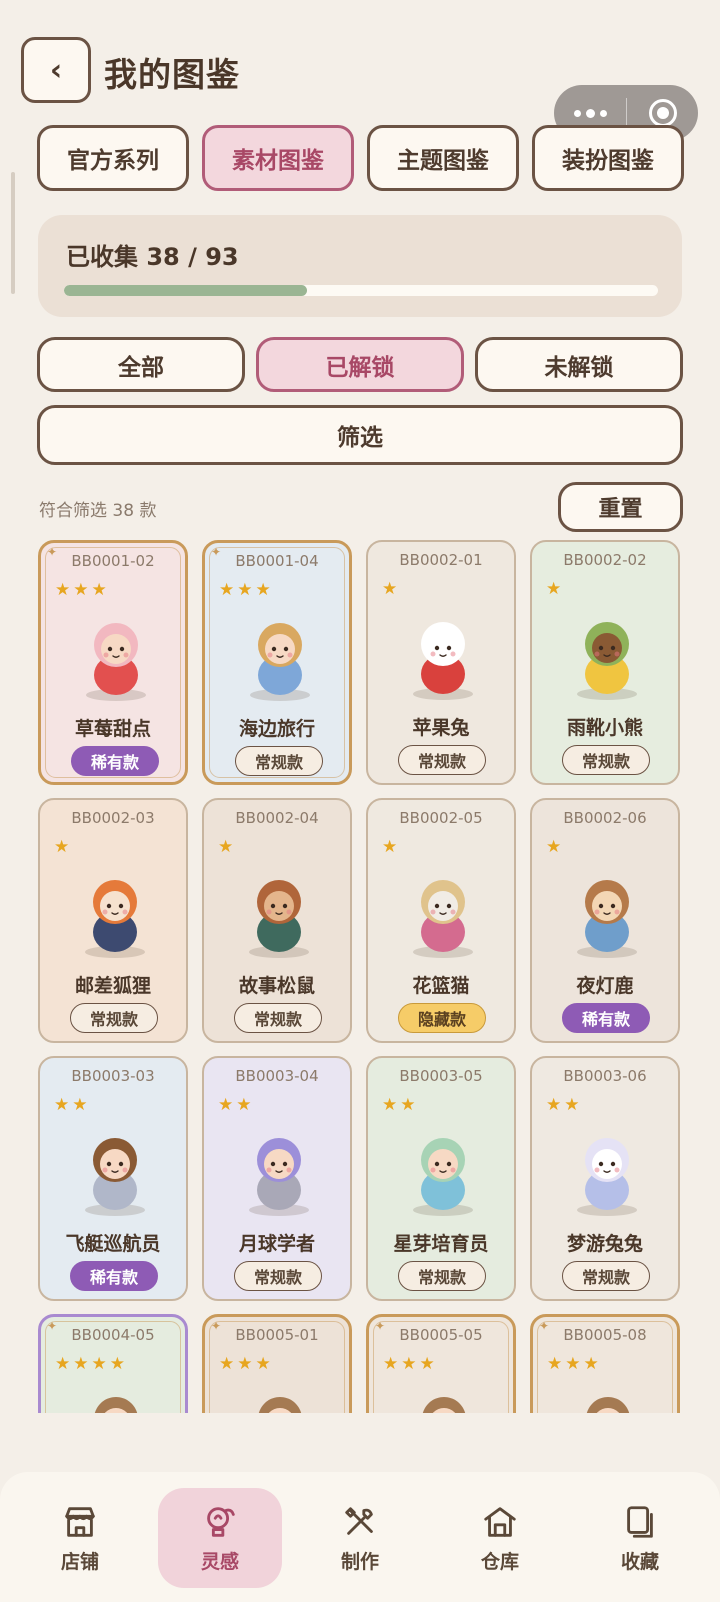 The image size is (720, 1602). What do you see at coordinates (277, 1363) in the screenshot?
I see `collection-card: ✦ BB0005-01 ★★★` at bounding box center [277, 1363].